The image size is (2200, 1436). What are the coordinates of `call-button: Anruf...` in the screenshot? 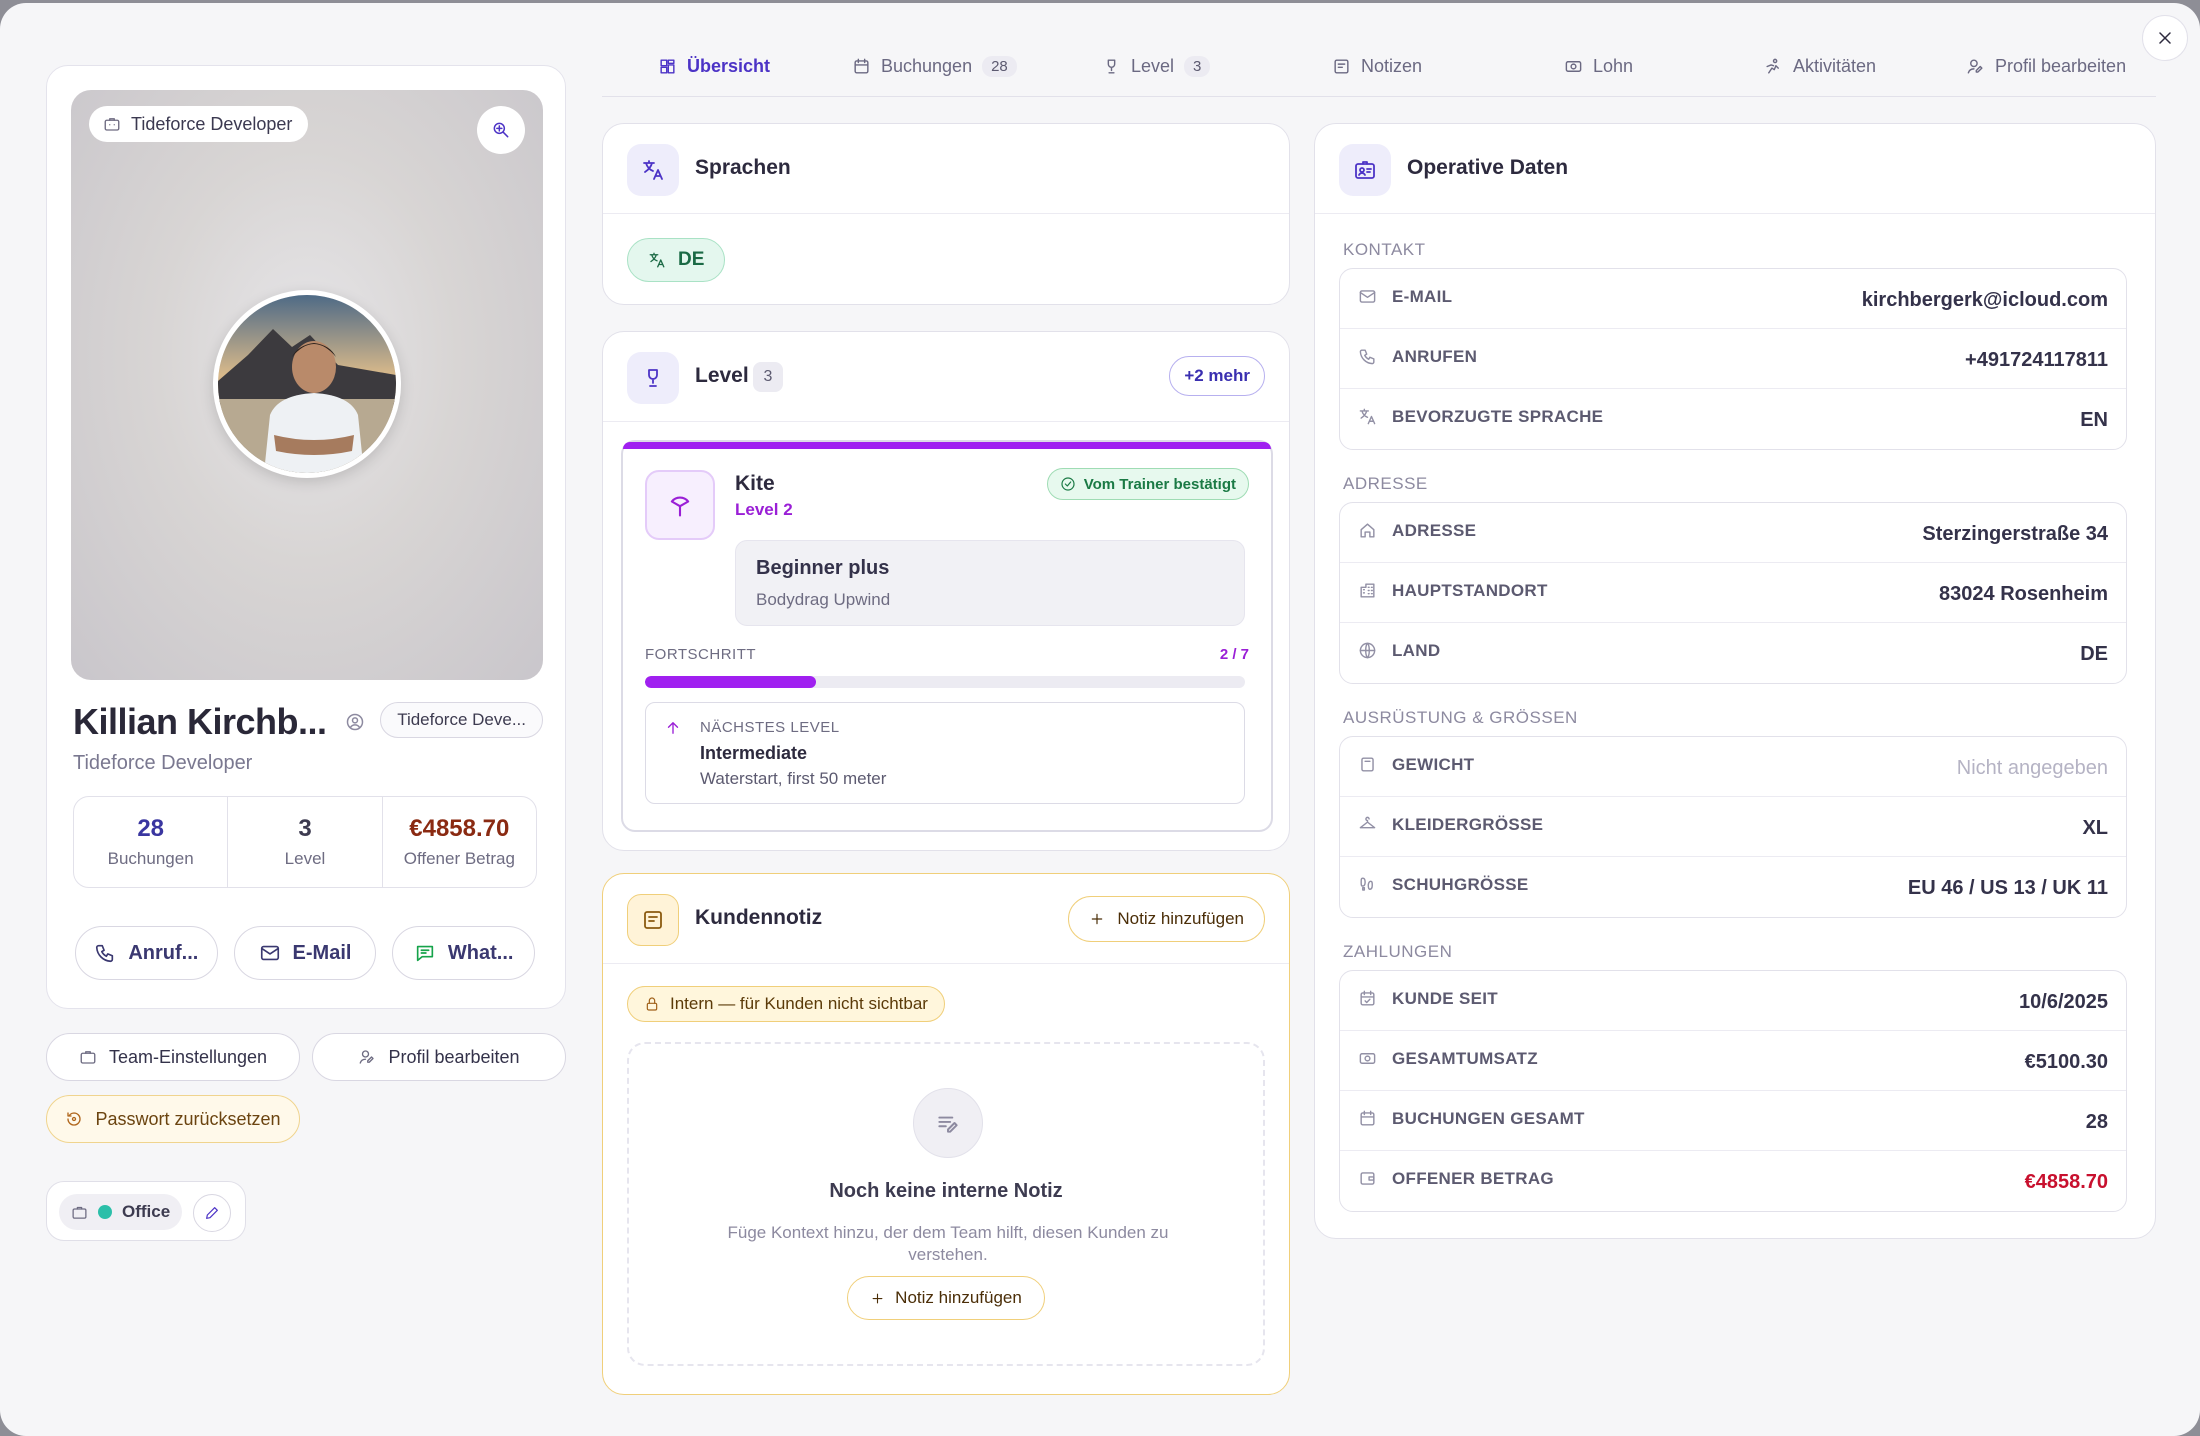 It's located at (146, 953).